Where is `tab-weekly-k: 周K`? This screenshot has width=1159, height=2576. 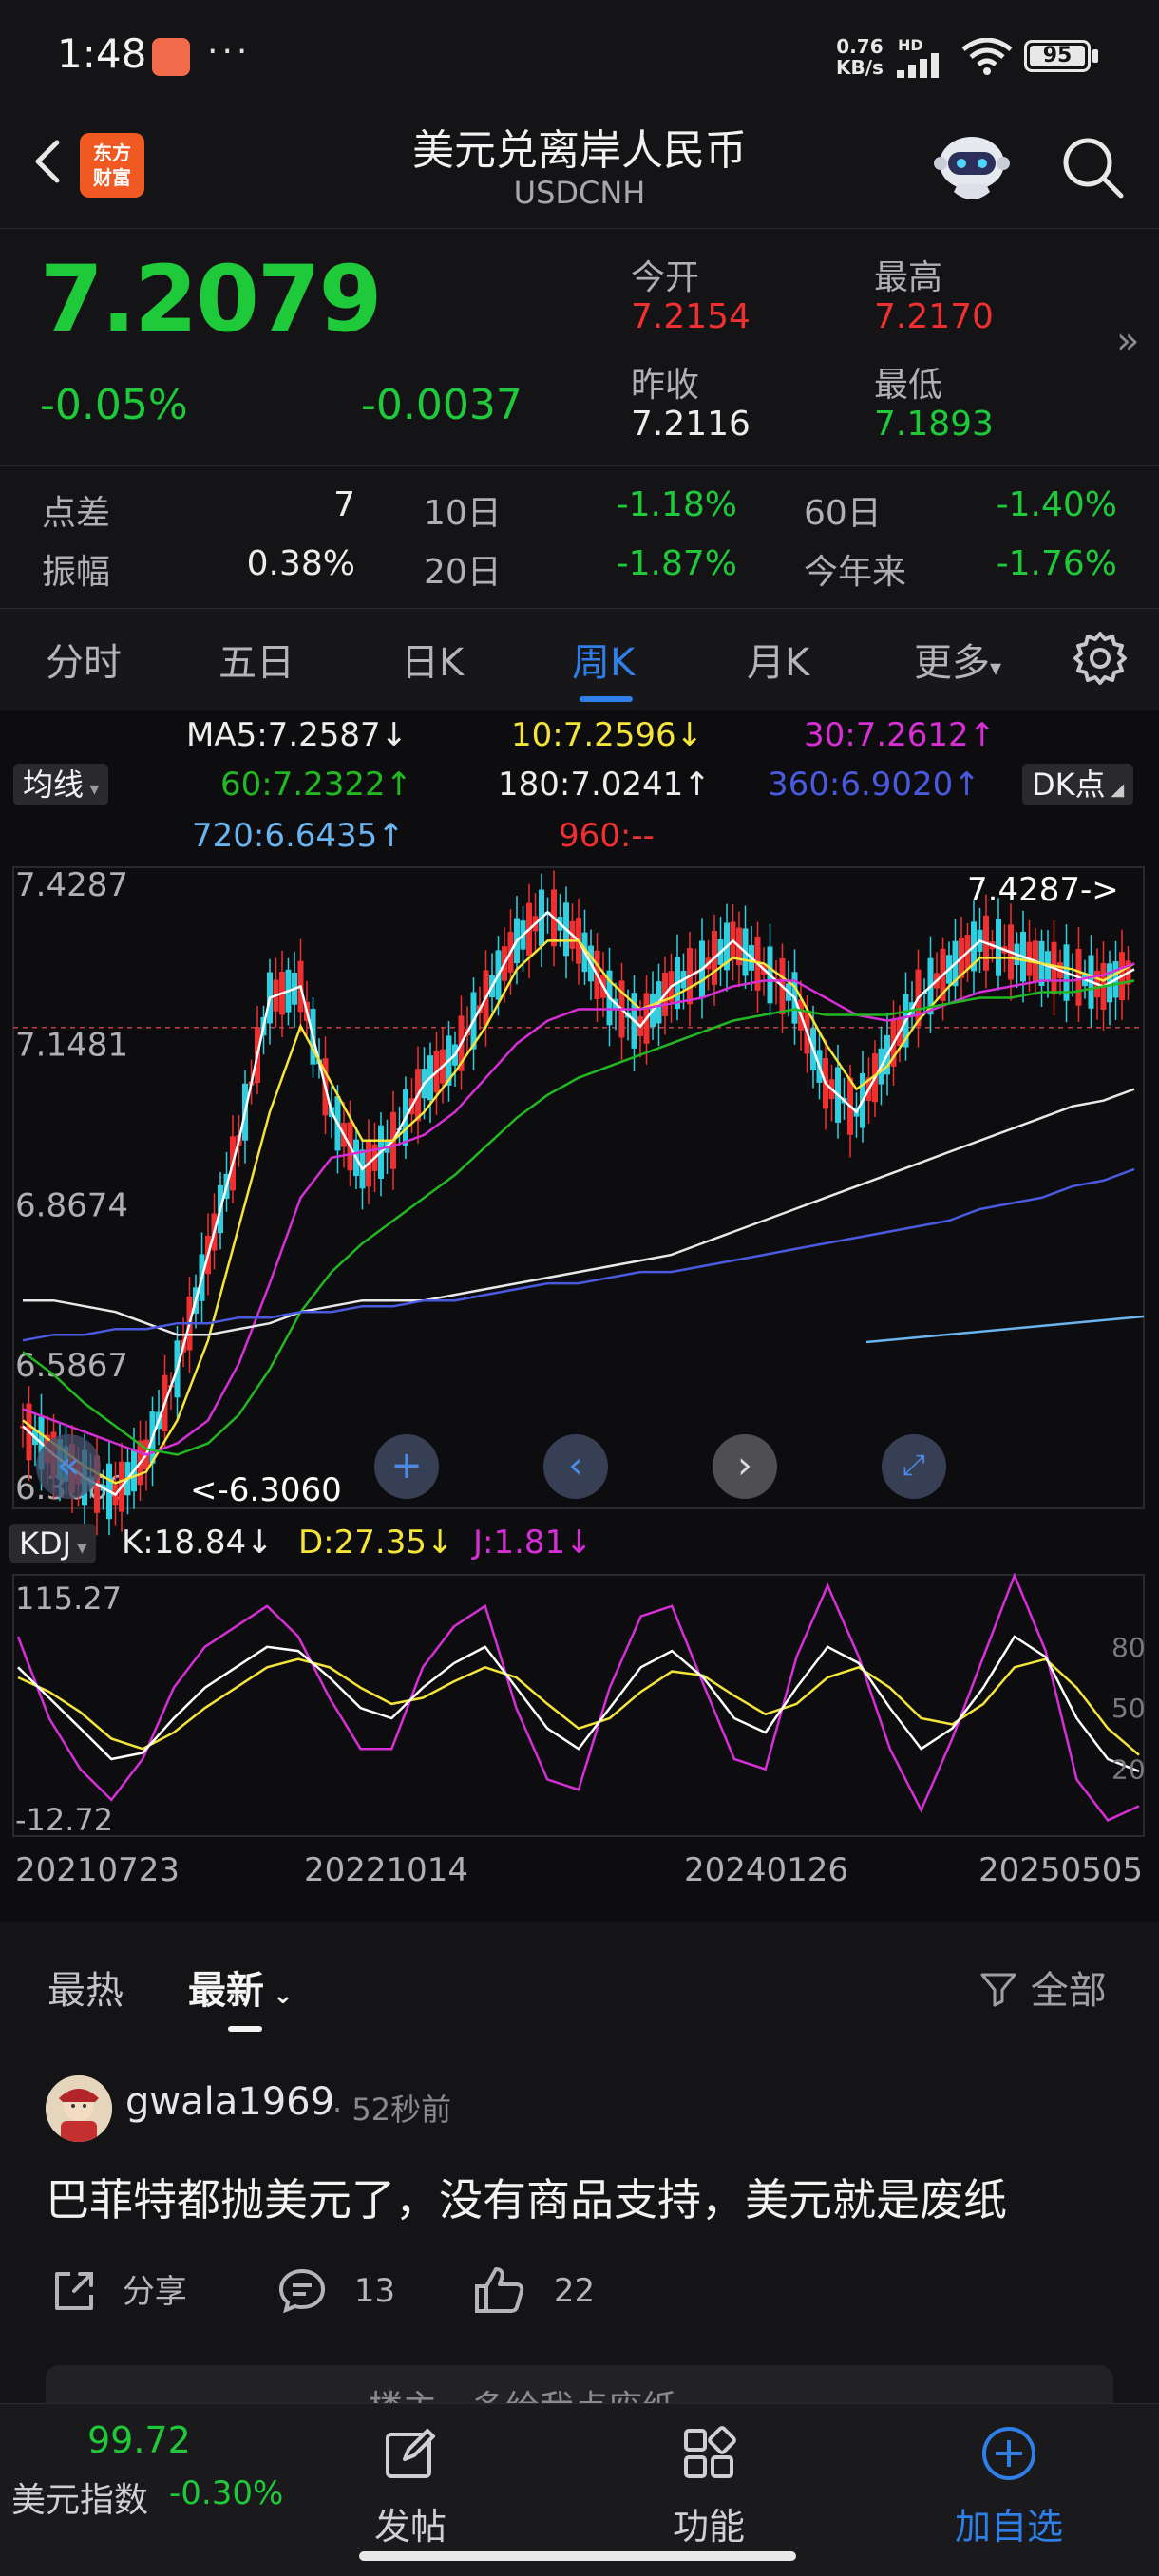 tab-weekly-k: 周K is located at coordinates (603, 659).